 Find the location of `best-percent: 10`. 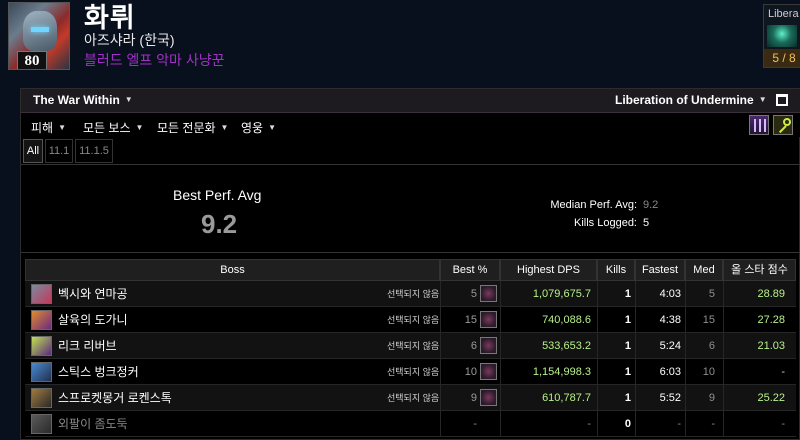

best-percent: 10 is located at coordinates (470, 372).